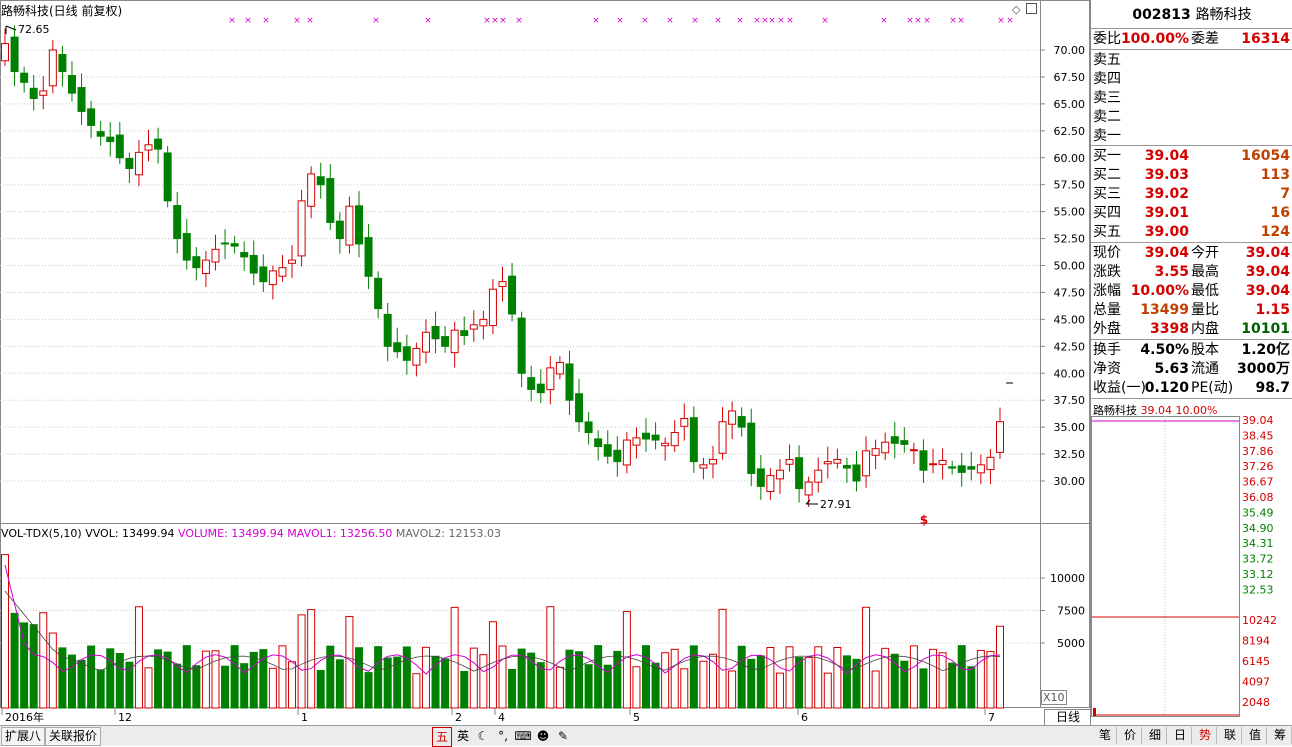 This screenshot has width=1292, height=747. What do you see at coordinates (1166, 253) in the screenshot?
I see `quote-value: 39.04` at bounding box center [1166, 253].